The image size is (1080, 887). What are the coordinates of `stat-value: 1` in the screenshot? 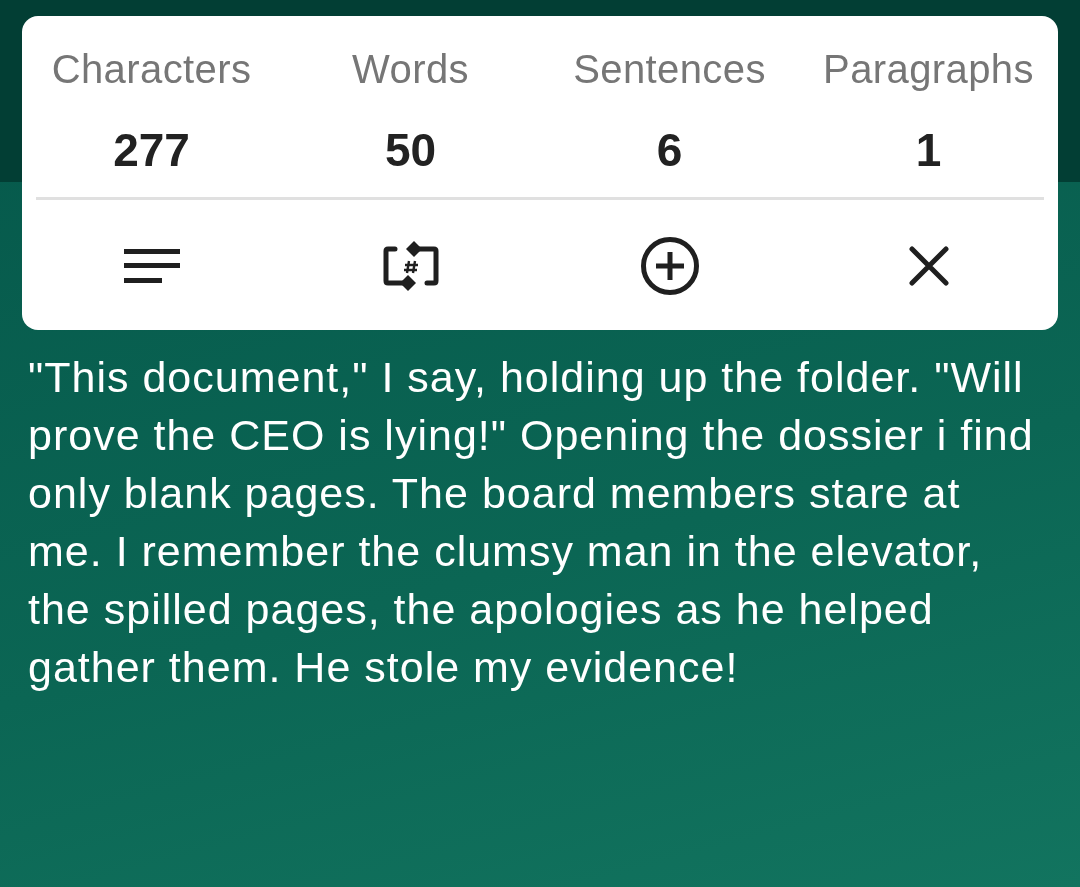 It's located at (928, 150).